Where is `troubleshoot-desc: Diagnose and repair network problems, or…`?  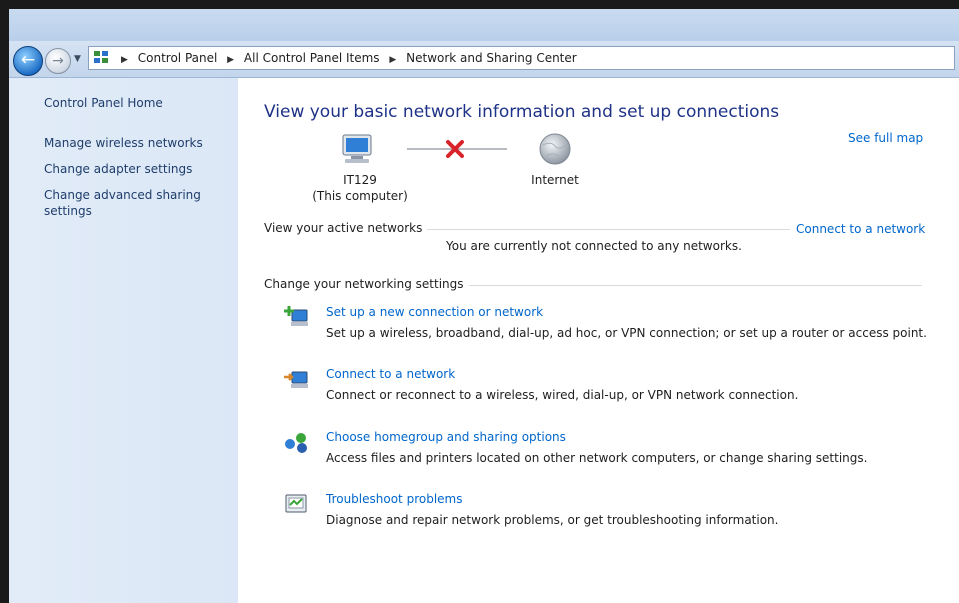 troubleshoot-desc: Diagnose and repair network problems, or… is located at coordinates (552, 520).